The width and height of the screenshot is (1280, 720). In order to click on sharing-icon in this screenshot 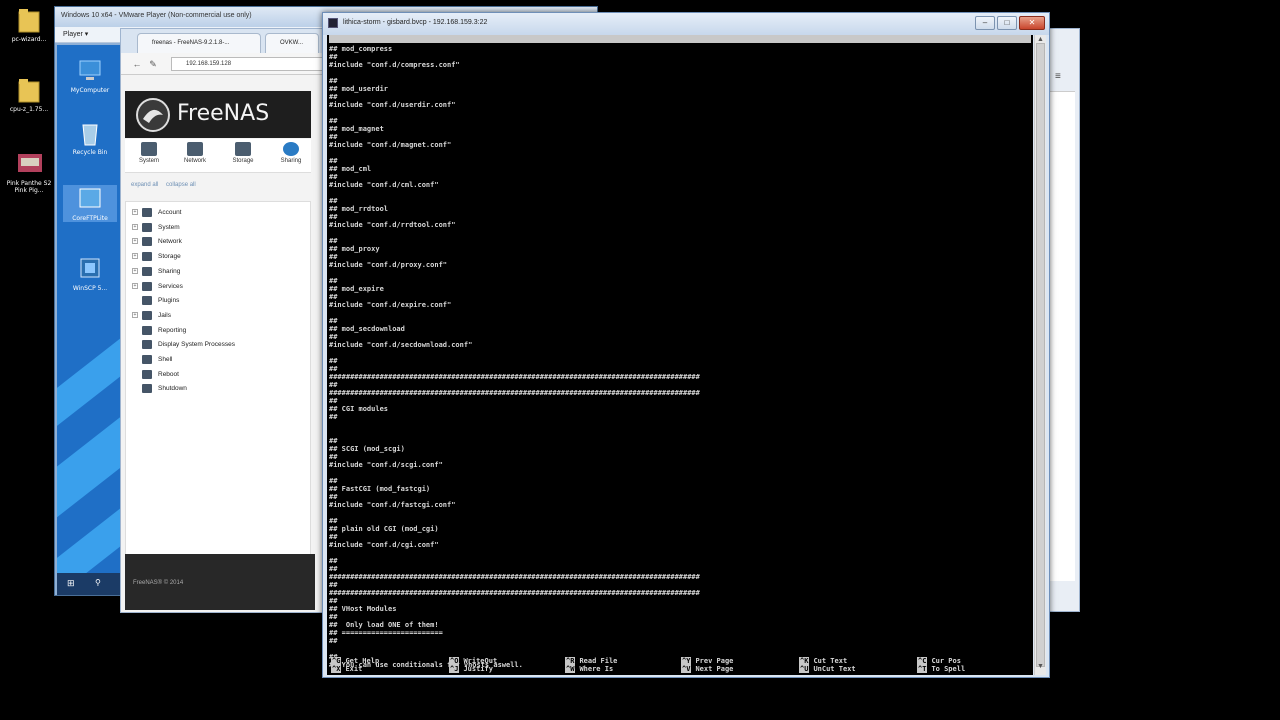, I will do `click(147, 271)`.